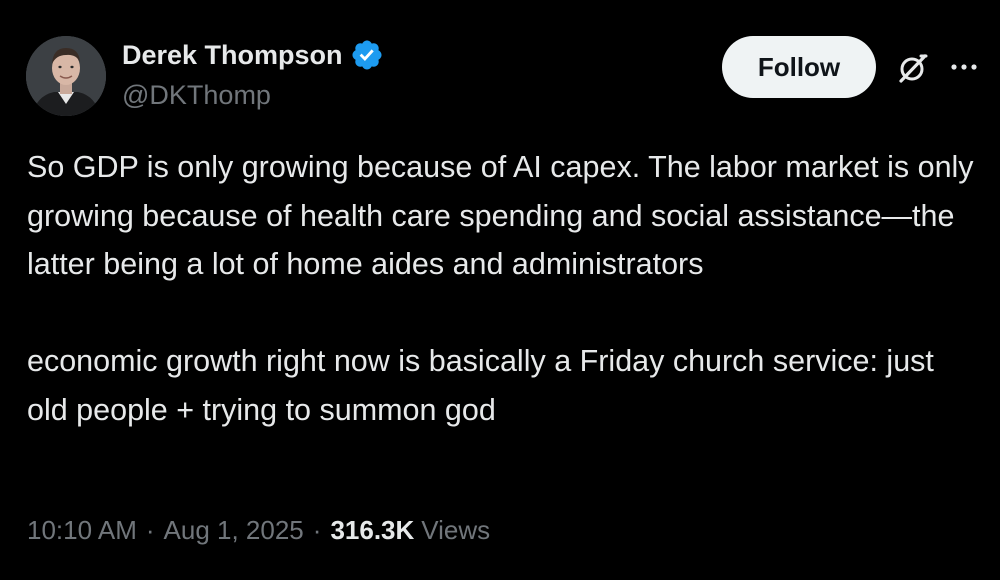 The height and width of the screenshot is (580, 1000). What do you see at coordinates (964, 67) in the screenshot?
I see `more-horizontal-icon` at bounding box center [964, 67].